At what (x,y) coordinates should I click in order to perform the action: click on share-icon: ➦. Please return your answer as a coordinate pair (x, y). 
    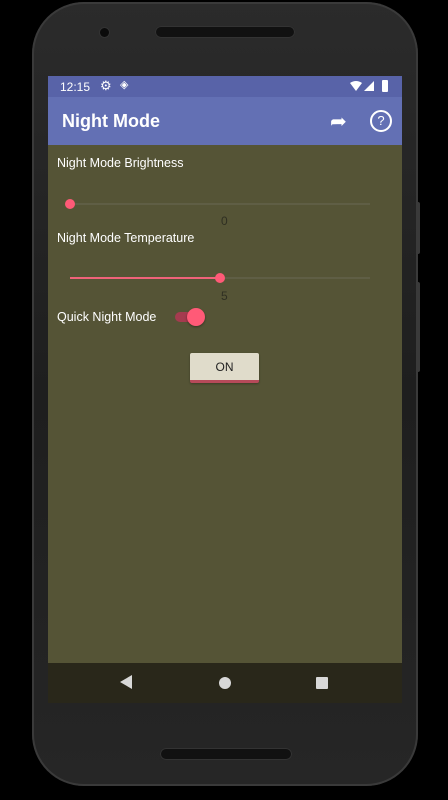
    Looking at the image, I should click on (338, 121).